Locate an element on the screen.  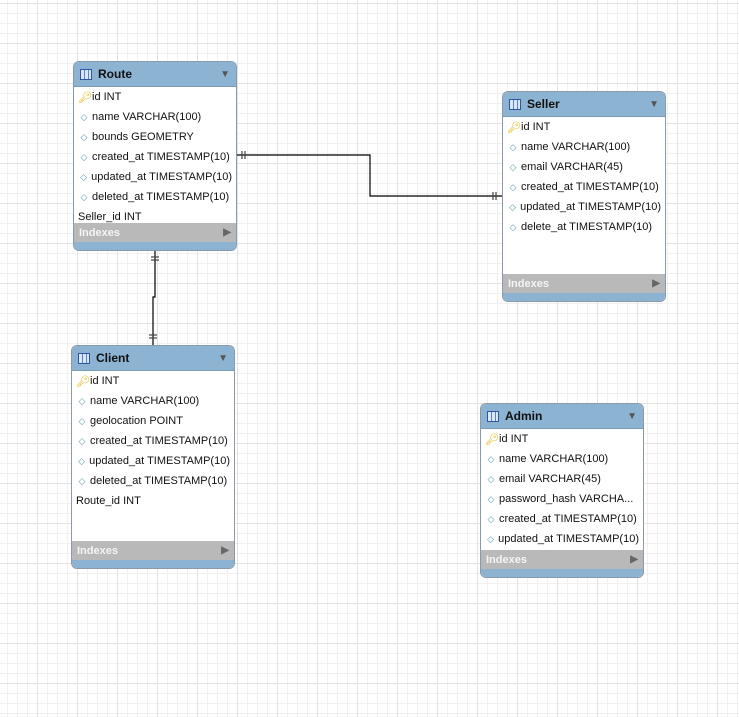
column-row: Route_id INT is located at coordinates (153, 501).